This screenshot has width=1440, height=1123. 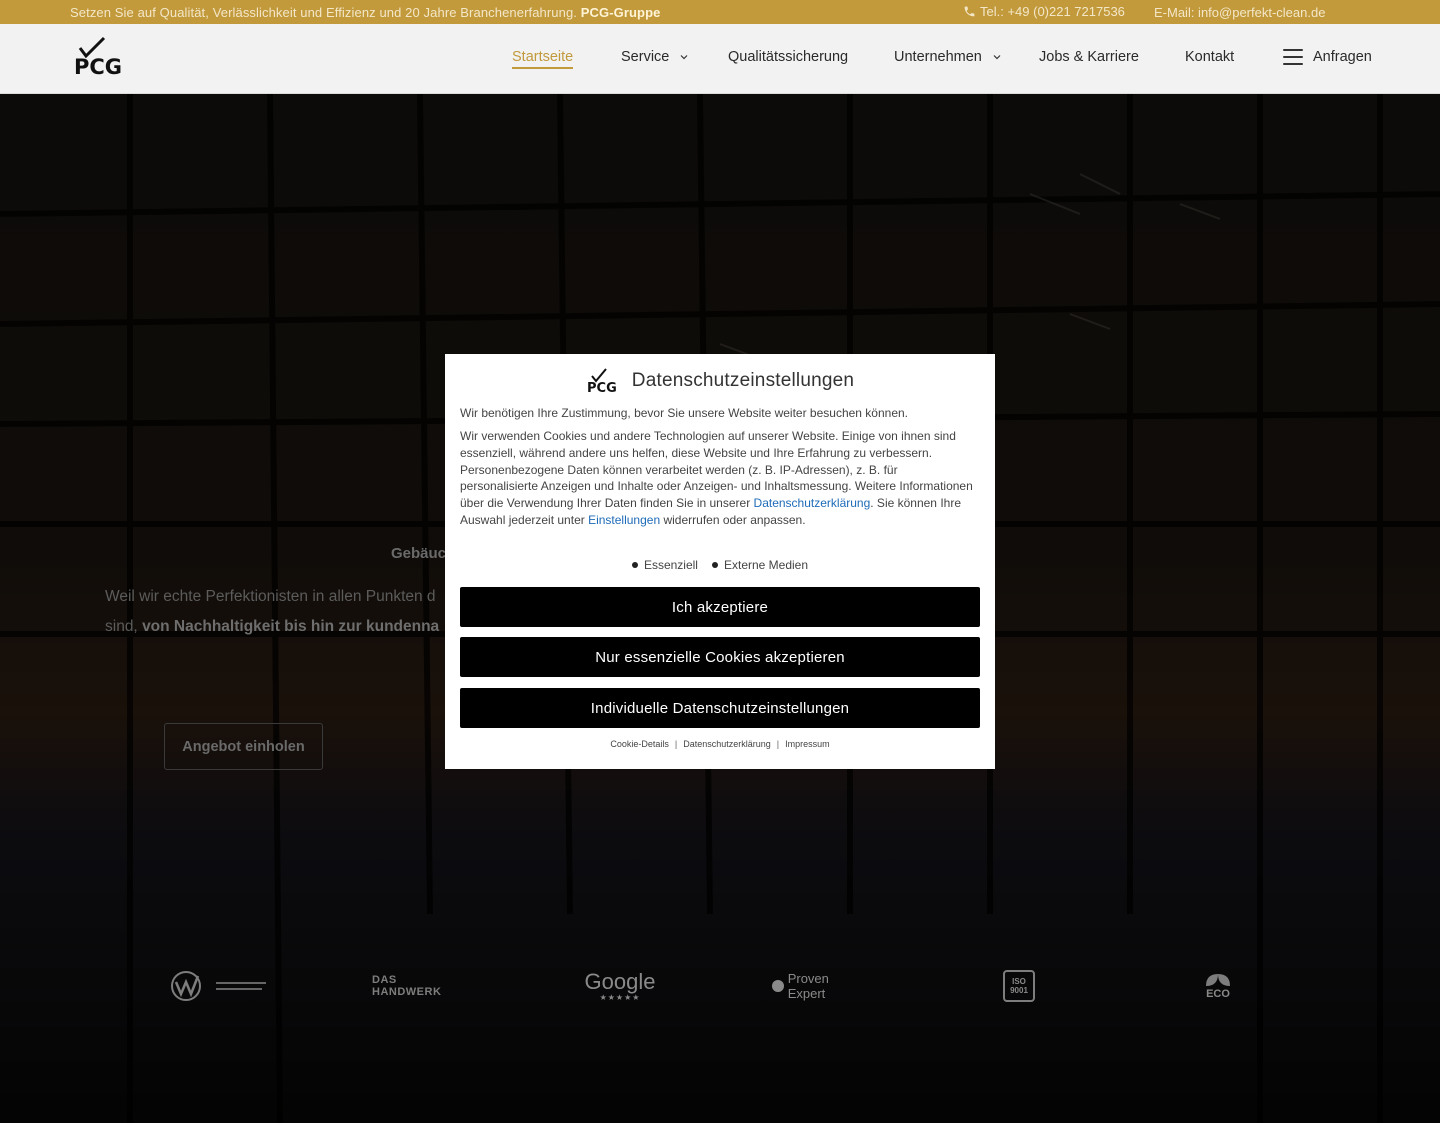 I want to click on handwerk-logo: DAS HANDWERK, so click(x=420, y=986).